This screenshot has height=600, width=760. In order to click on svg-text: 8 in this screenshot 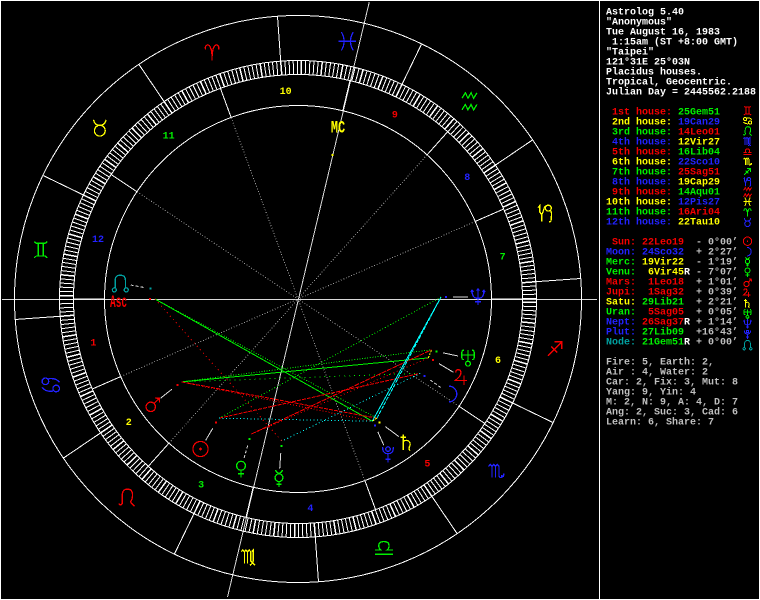, I will do `click(467, 178)`.